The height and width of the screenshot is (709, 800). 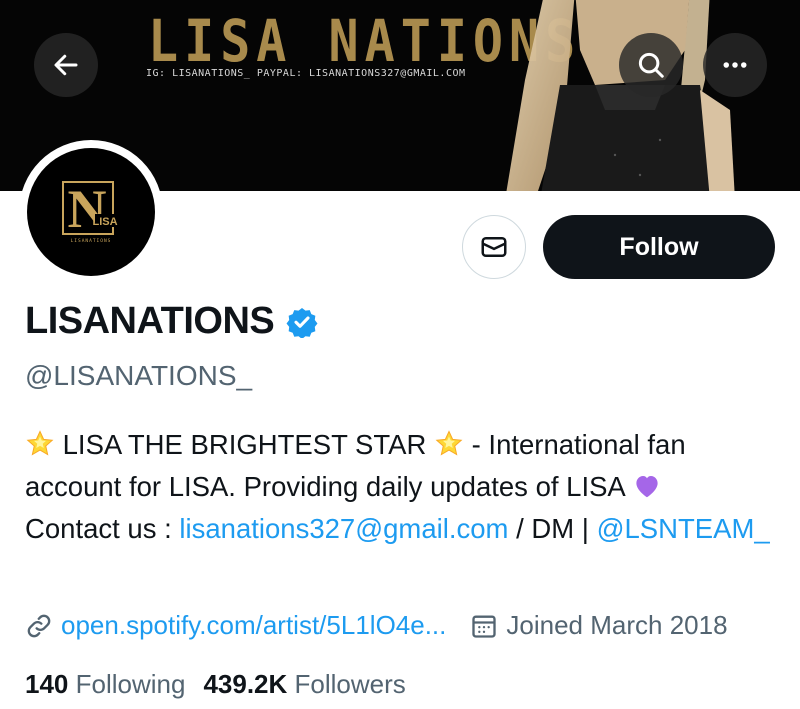 What do you see at coordinates (659, 247) in the screenshot?
I see `follow-button: Follow` at bounding box center [659, 247].